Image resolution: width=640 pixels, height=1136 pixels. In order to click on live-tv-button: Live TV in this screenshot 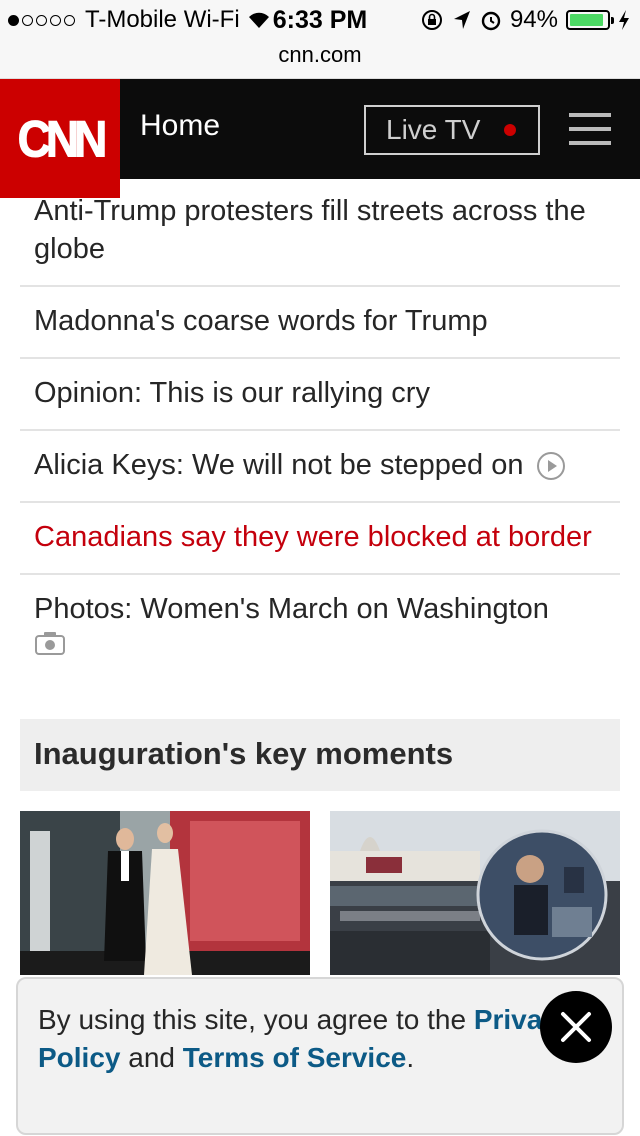, I will do `click(452, 130)`.